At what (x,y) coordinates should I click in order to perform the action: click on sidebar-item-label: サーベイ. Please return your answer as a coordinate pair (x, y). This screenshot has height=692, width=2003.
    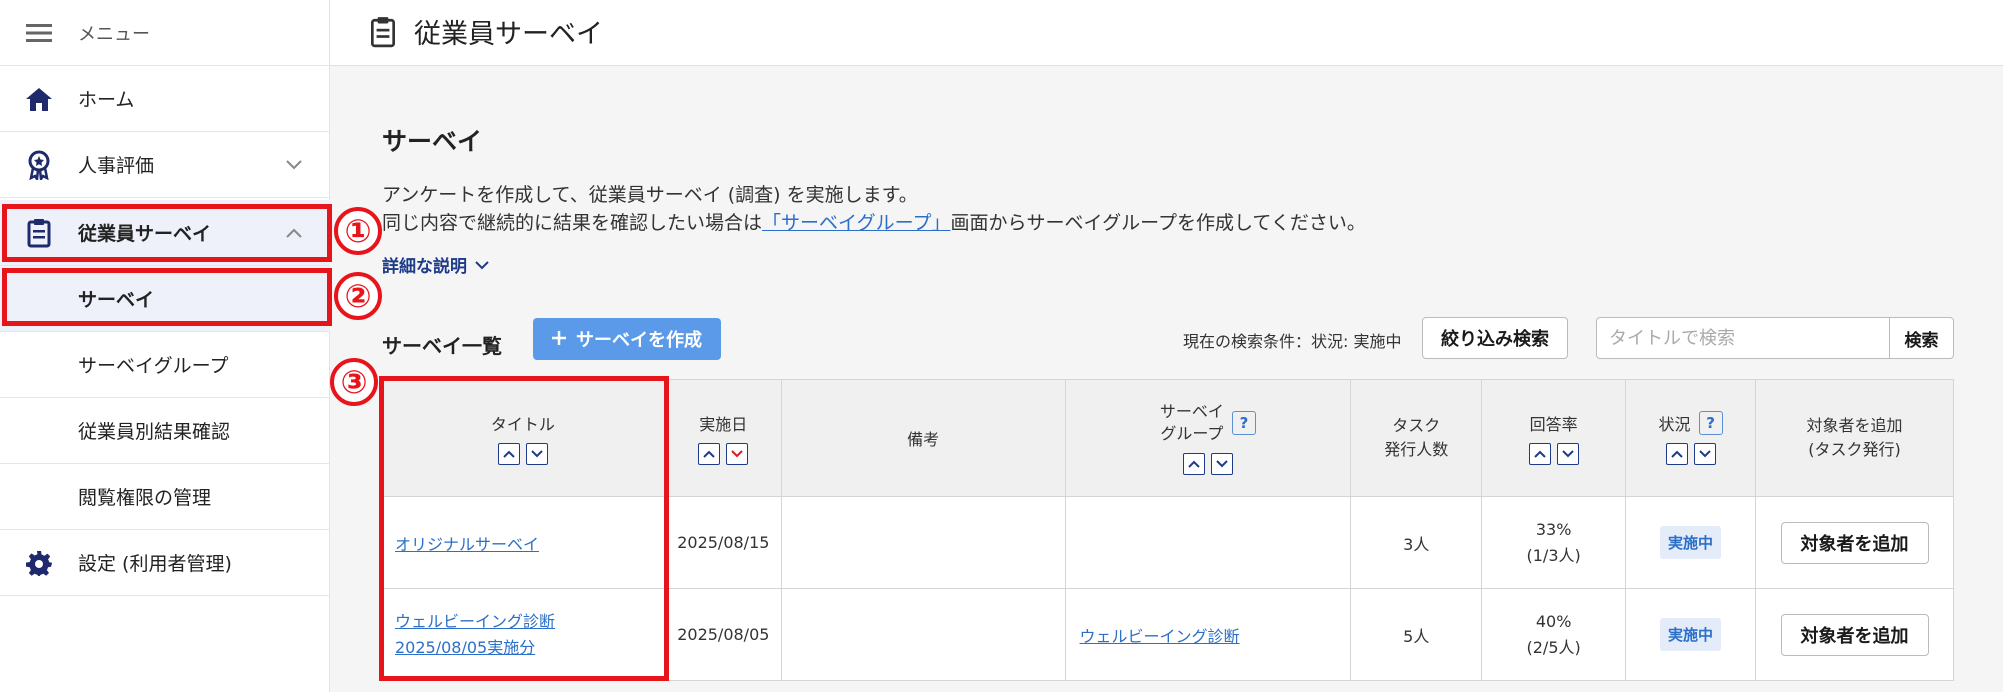
    Looking at the image, I should click on (116, 300).